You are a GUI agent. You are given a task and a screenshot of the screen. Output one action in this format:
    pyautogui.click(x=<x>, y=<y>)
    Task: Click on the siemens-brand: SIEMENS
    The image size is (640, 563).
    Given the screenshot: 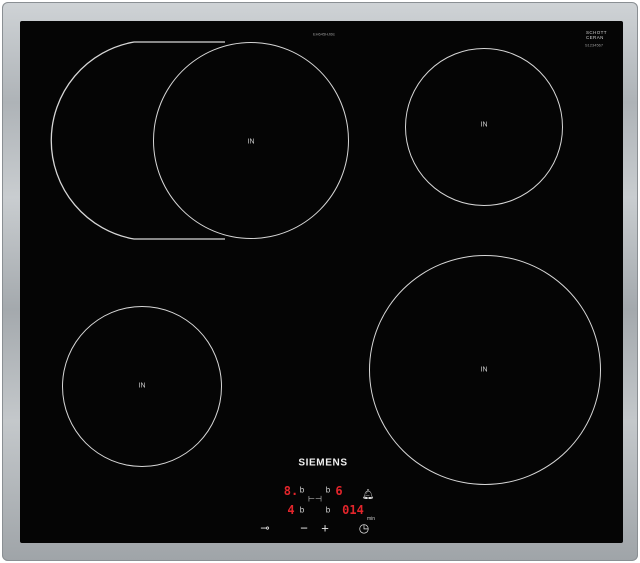 What is the action you would take?
    pyautogui.click(x=323, y=463)
    